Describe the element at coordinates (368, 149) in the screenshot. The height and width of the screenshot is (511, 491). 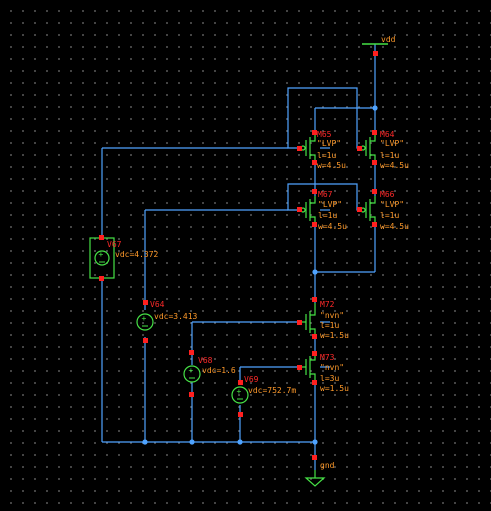
I see `m64-device` at that location.